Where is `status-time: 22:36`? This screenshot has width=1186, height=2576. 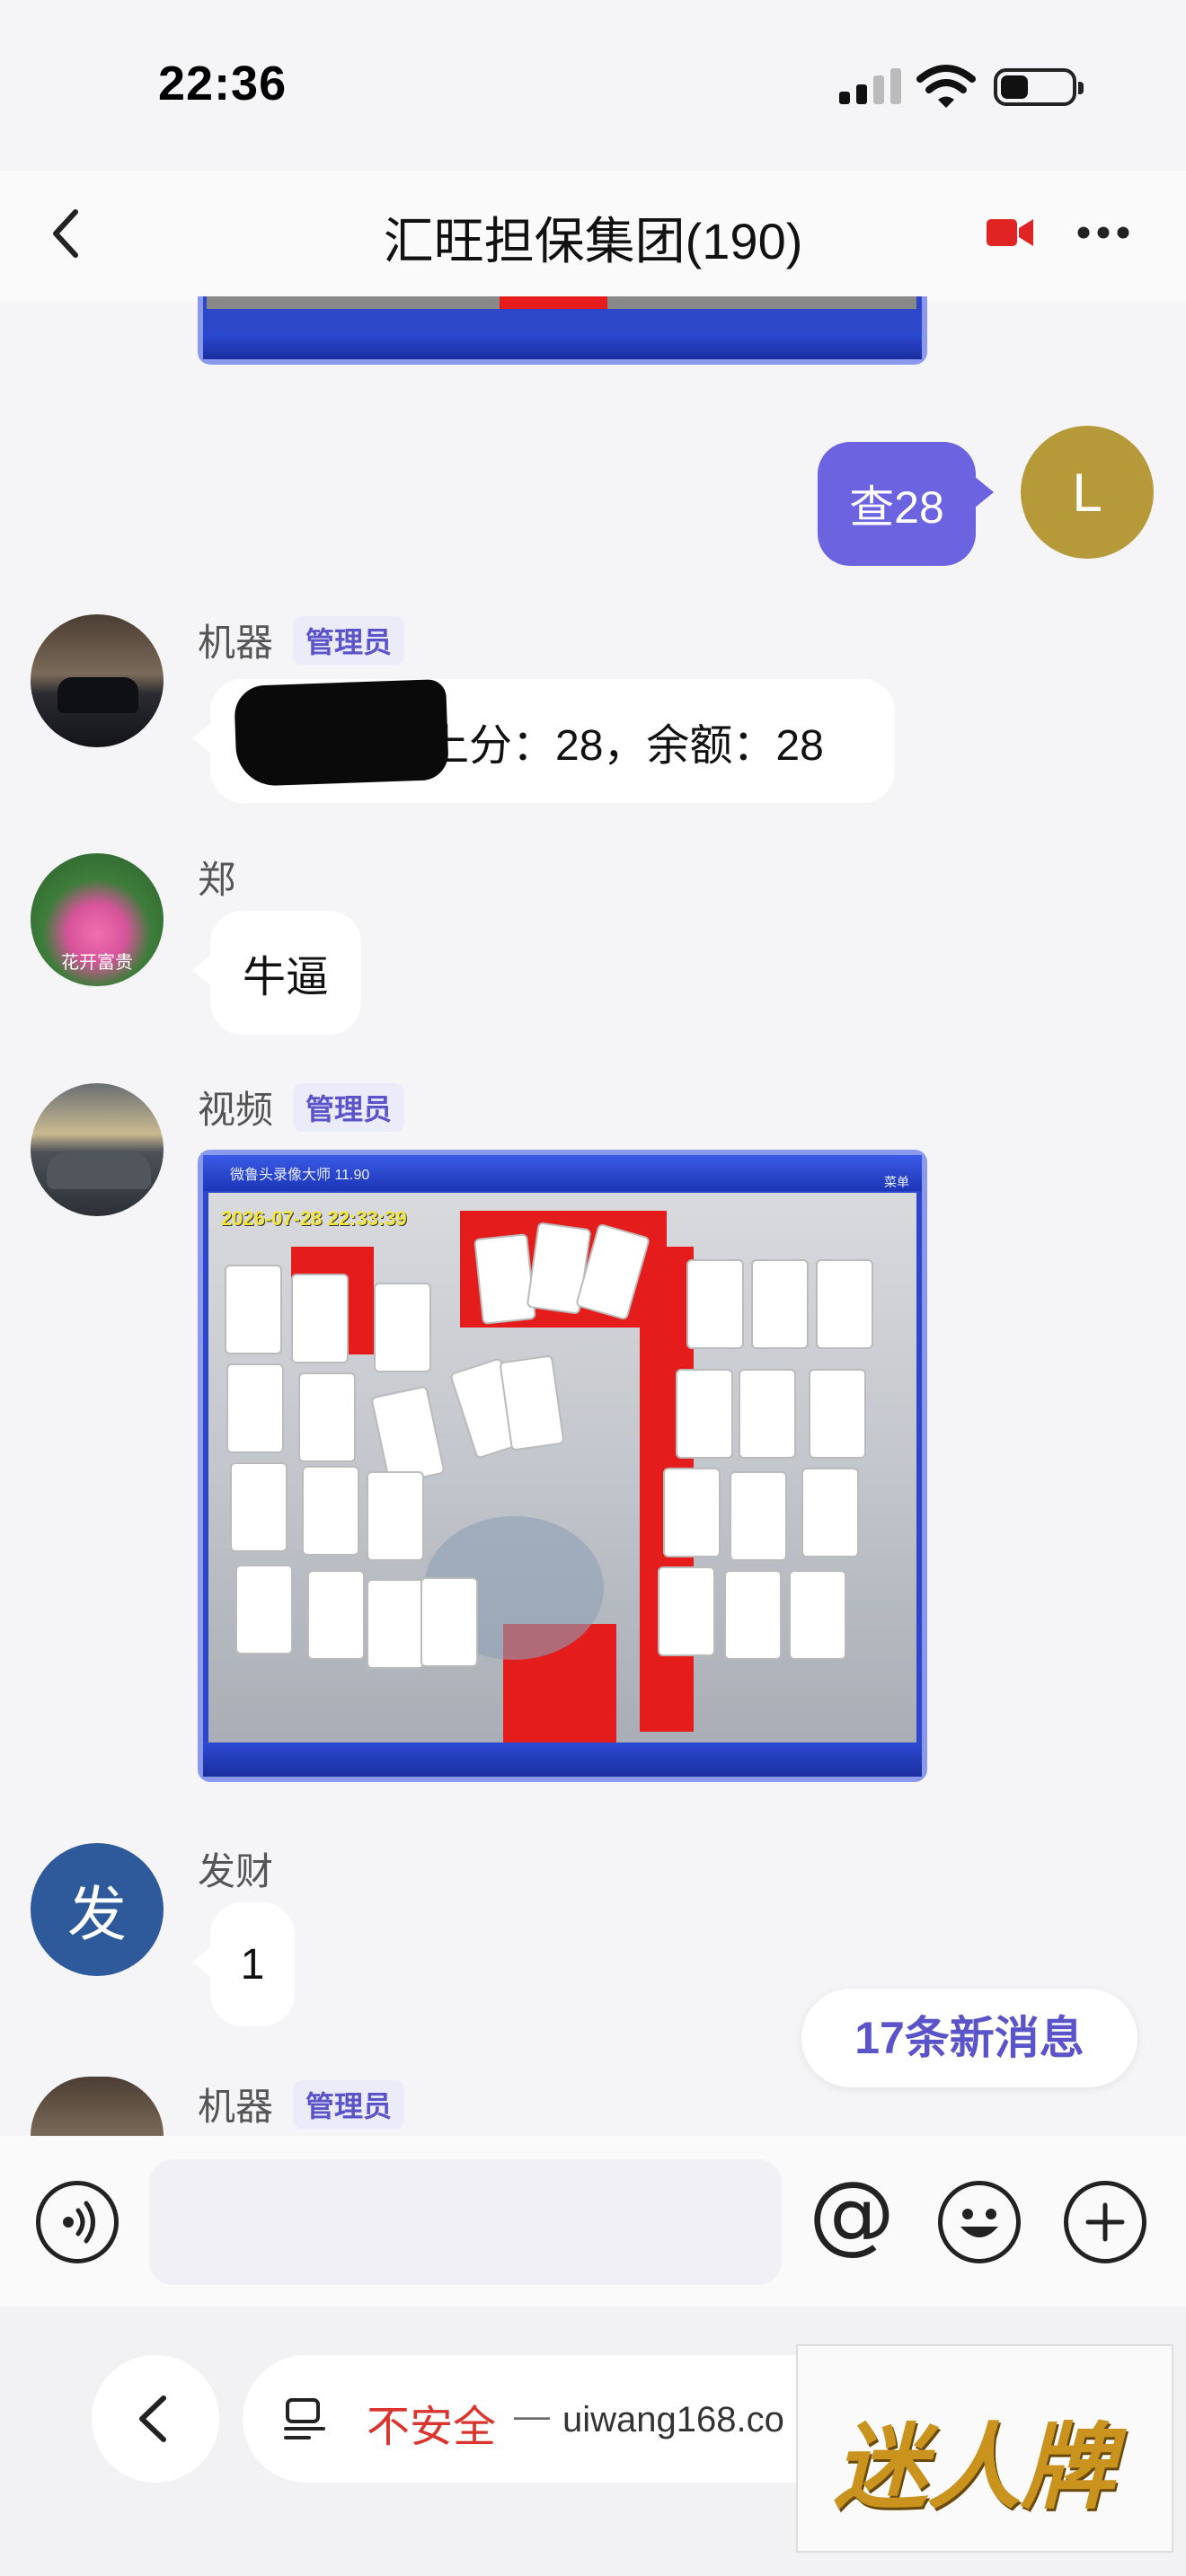
status-time: 22:36 is located at coordinates (223, 83).